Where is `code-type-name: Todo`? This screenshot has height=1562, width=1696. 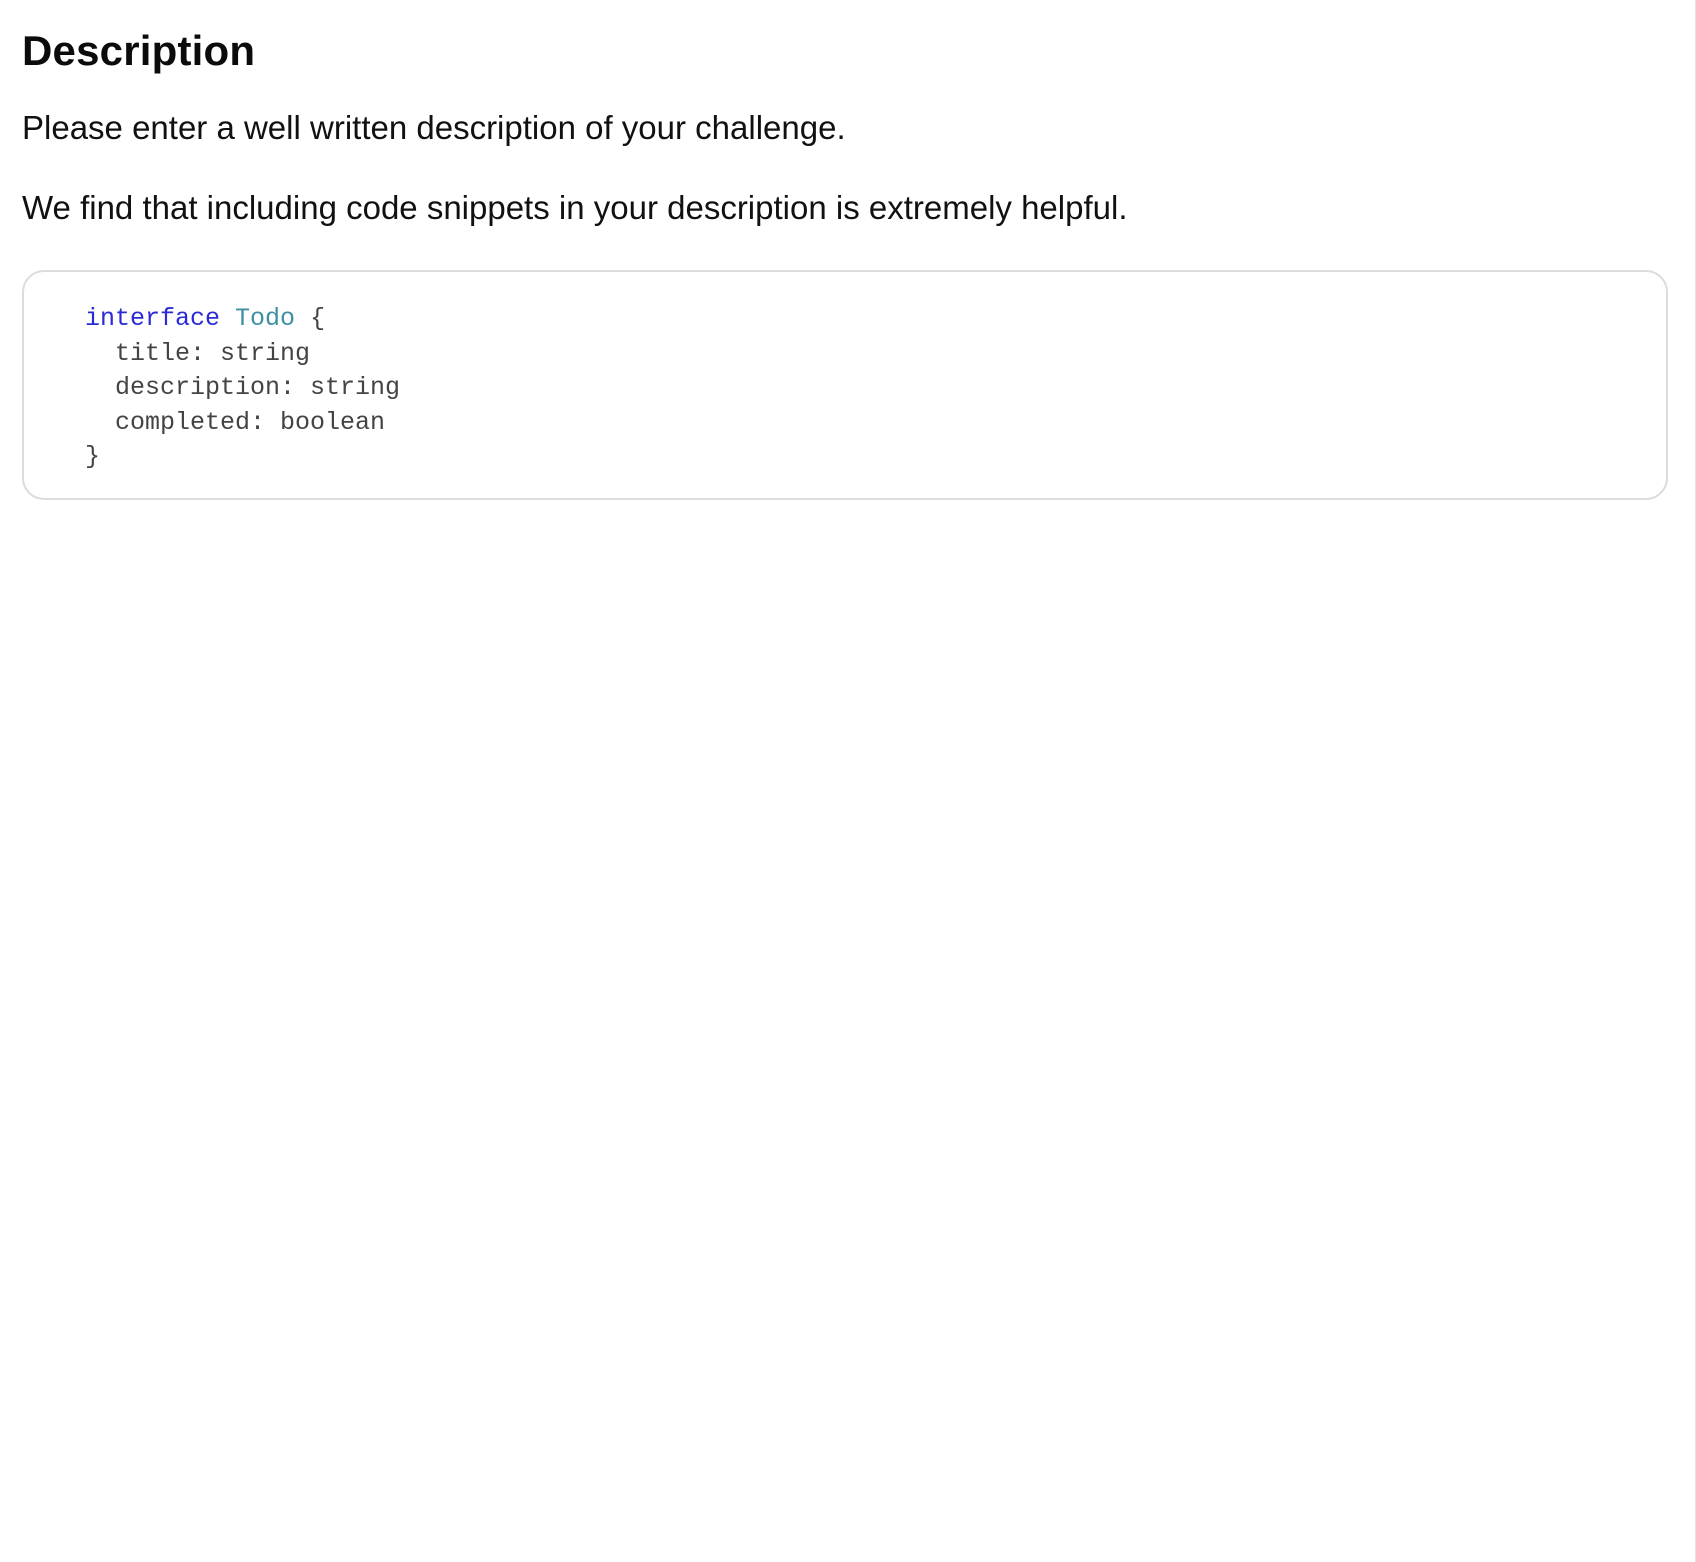
code-type-name: Todo is located at coordinates (265, 318).